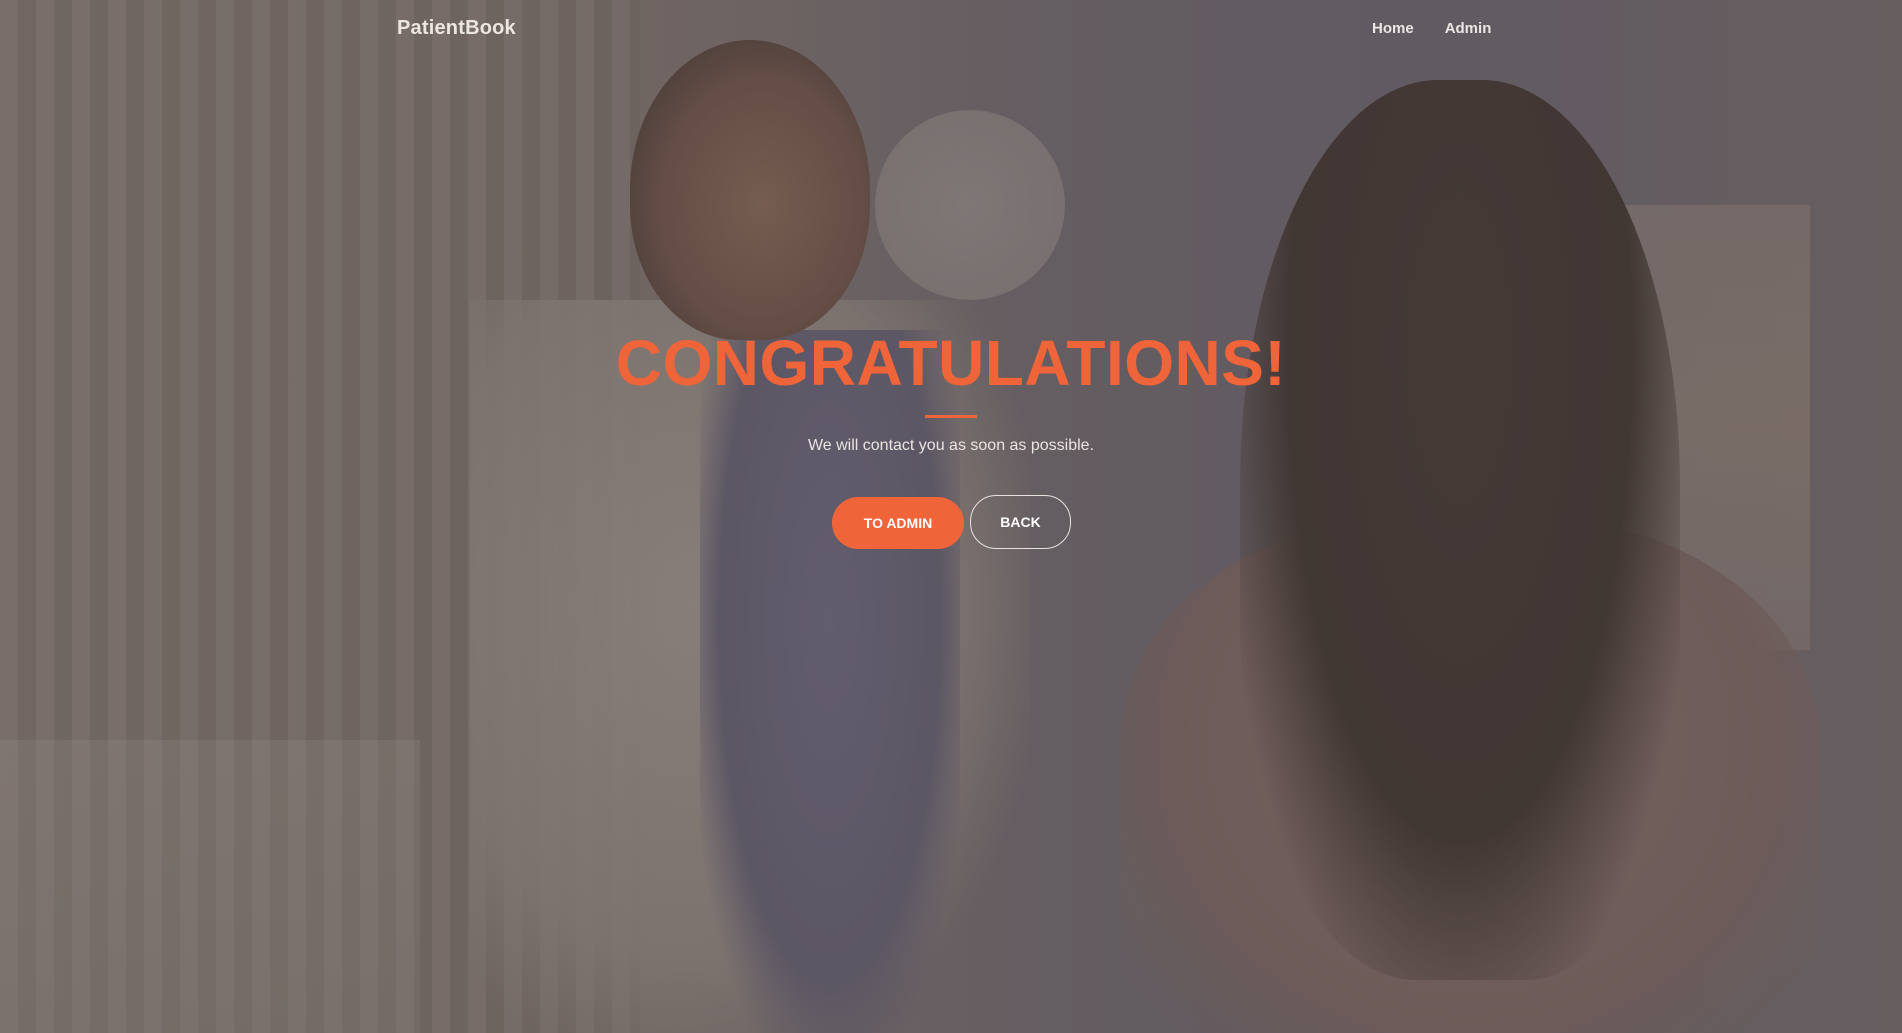 Image resolution: width=1902 pixels, height=1033 pixels. What do you see at coordinates (951, 416) in the screenshot?
I see `title-divider` at bounding box center [951, 416].